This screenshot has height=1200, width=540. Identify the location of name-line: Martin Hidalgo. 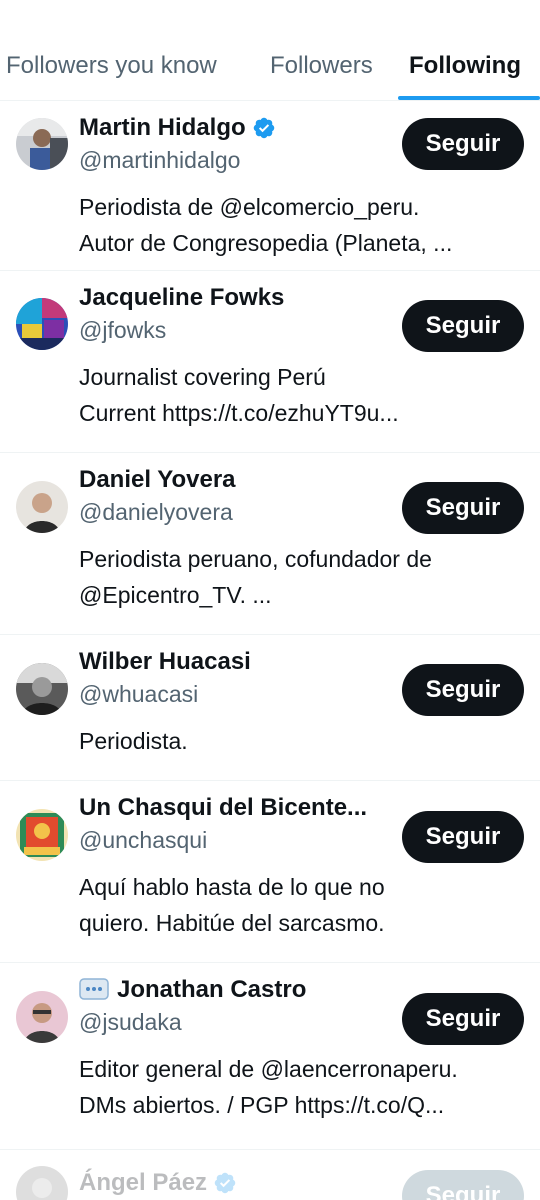
(177, 128).